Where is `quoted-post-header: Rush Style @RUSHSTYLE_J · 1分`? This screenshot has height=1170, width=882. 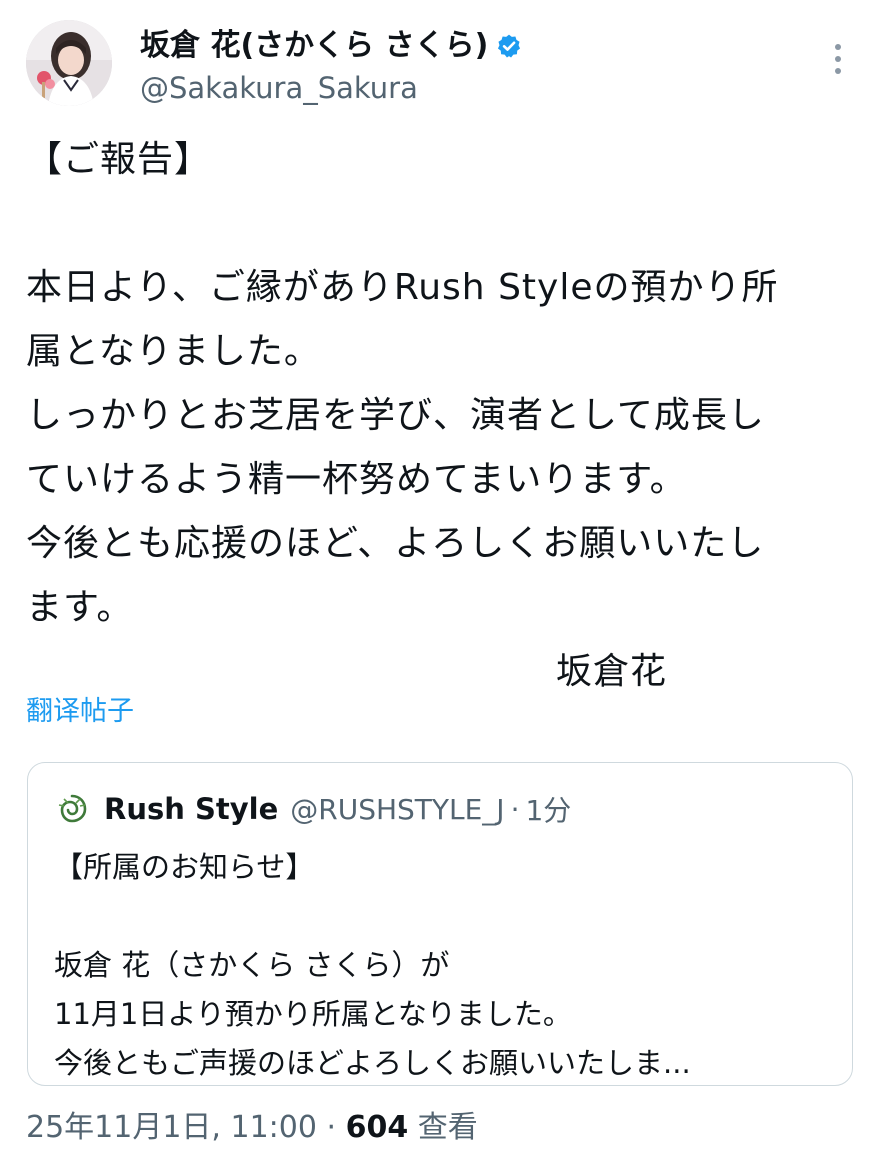
quoted-post-header: Rush Style @RUSHSTYLE_J · 1分 is located at coordinates (312, 809).